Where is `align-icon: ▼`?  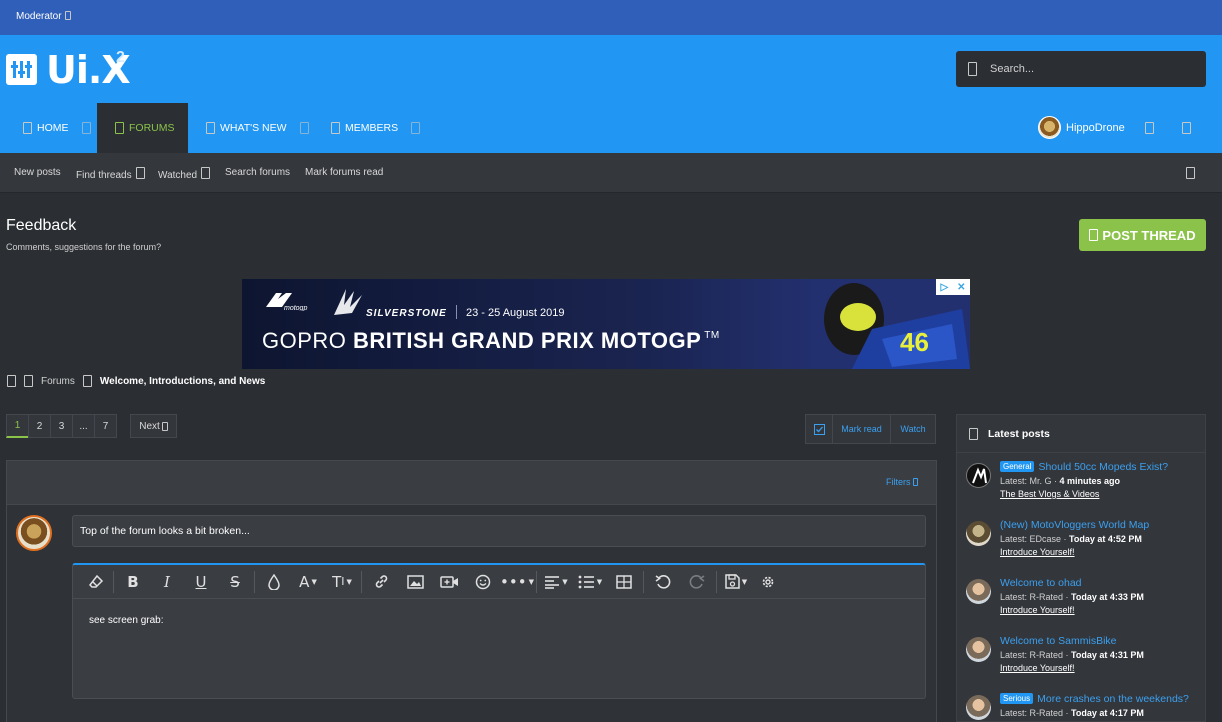
align-icon: ▼ is located at coordinates (556, 582).